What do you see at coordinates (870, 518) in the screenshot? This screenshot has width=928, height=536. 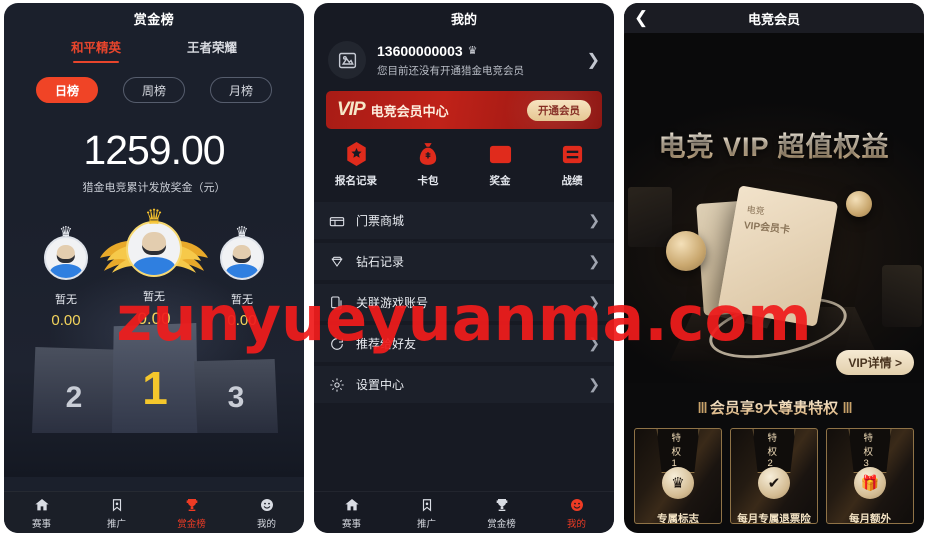 I see `privilege-label: 每月额外` at bounding box center [870, 518].